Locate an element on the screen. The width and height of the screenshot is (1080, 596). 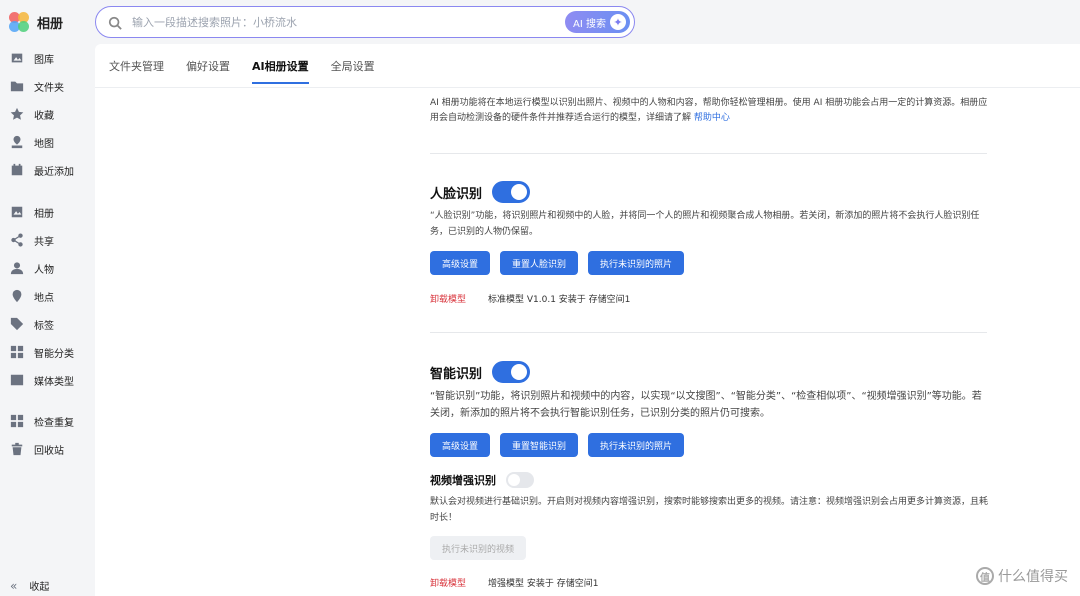
ai-search-button: AI 搜索 ✦ is located at coordinates (597, 22).